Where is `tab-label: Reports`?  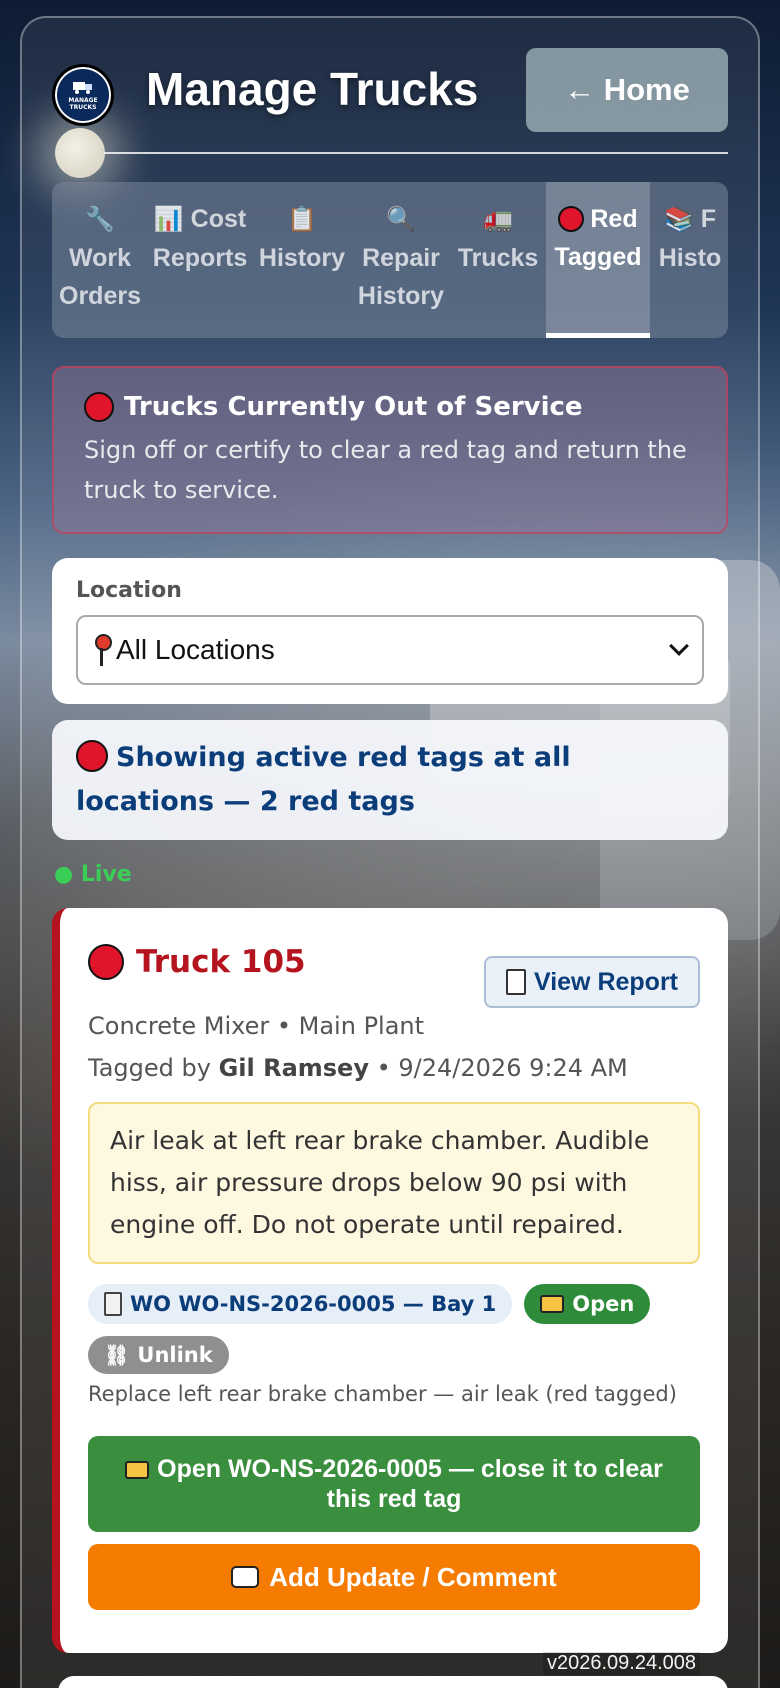 tab-label: Reports is located at coordinates (200, 258).